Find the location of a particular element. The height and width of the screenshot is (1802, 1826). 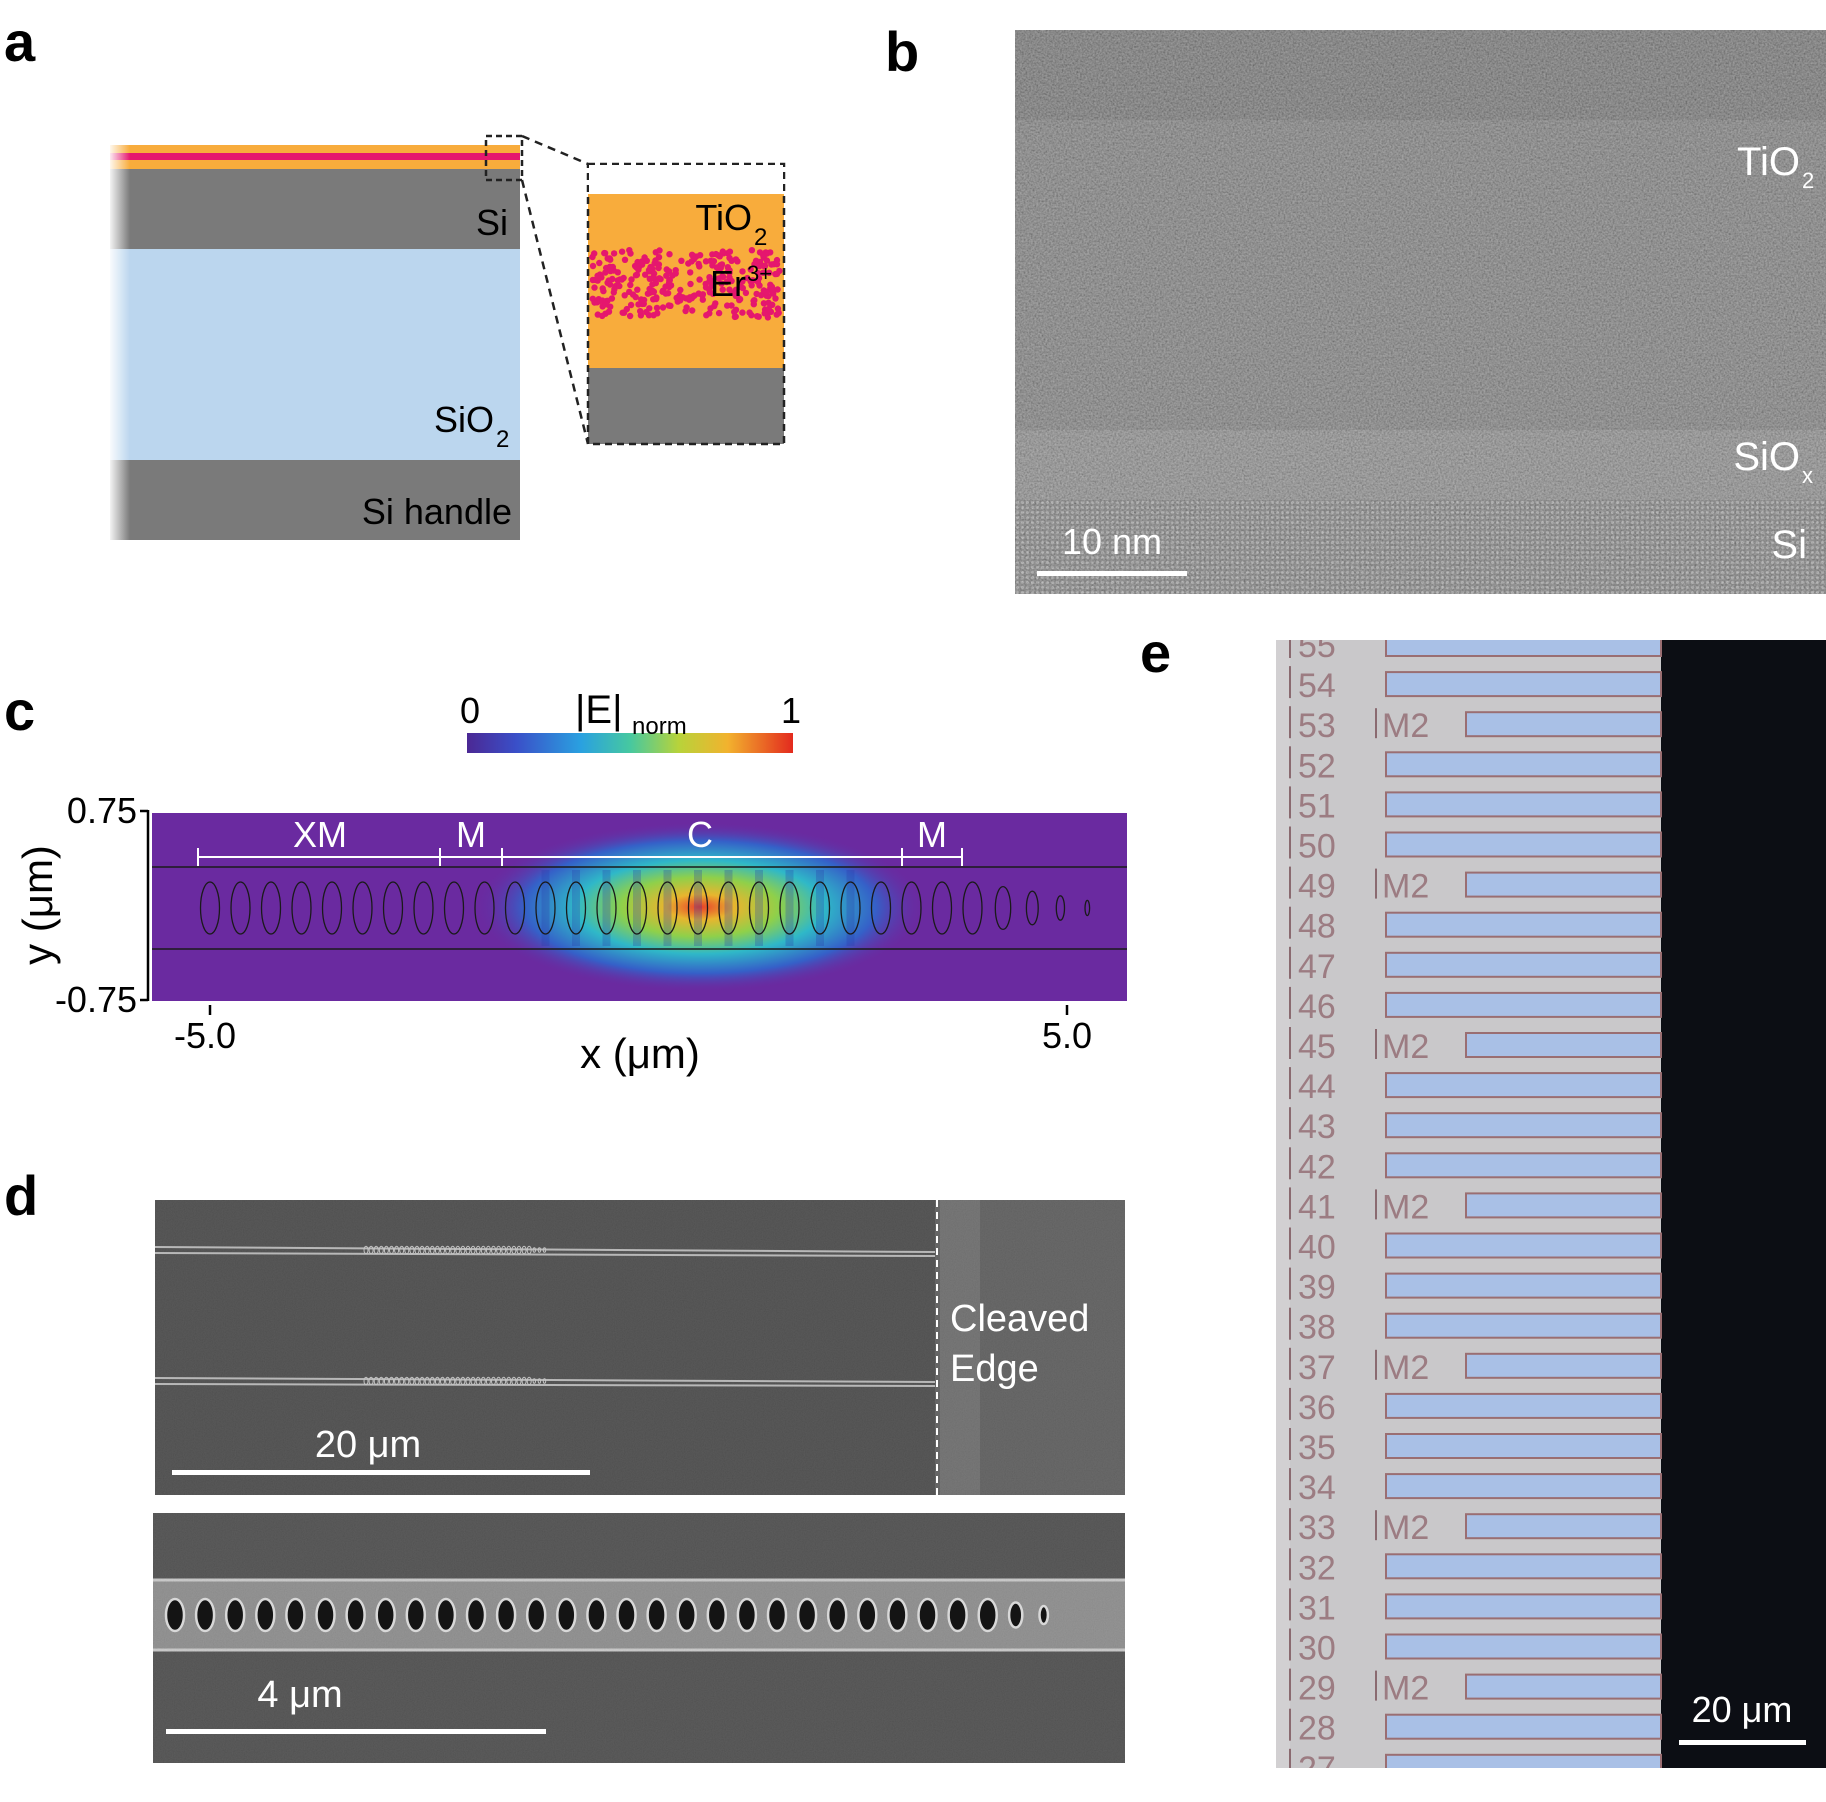

label-tio2-zoom-sub: 2 is located at coordinates (760, 237).